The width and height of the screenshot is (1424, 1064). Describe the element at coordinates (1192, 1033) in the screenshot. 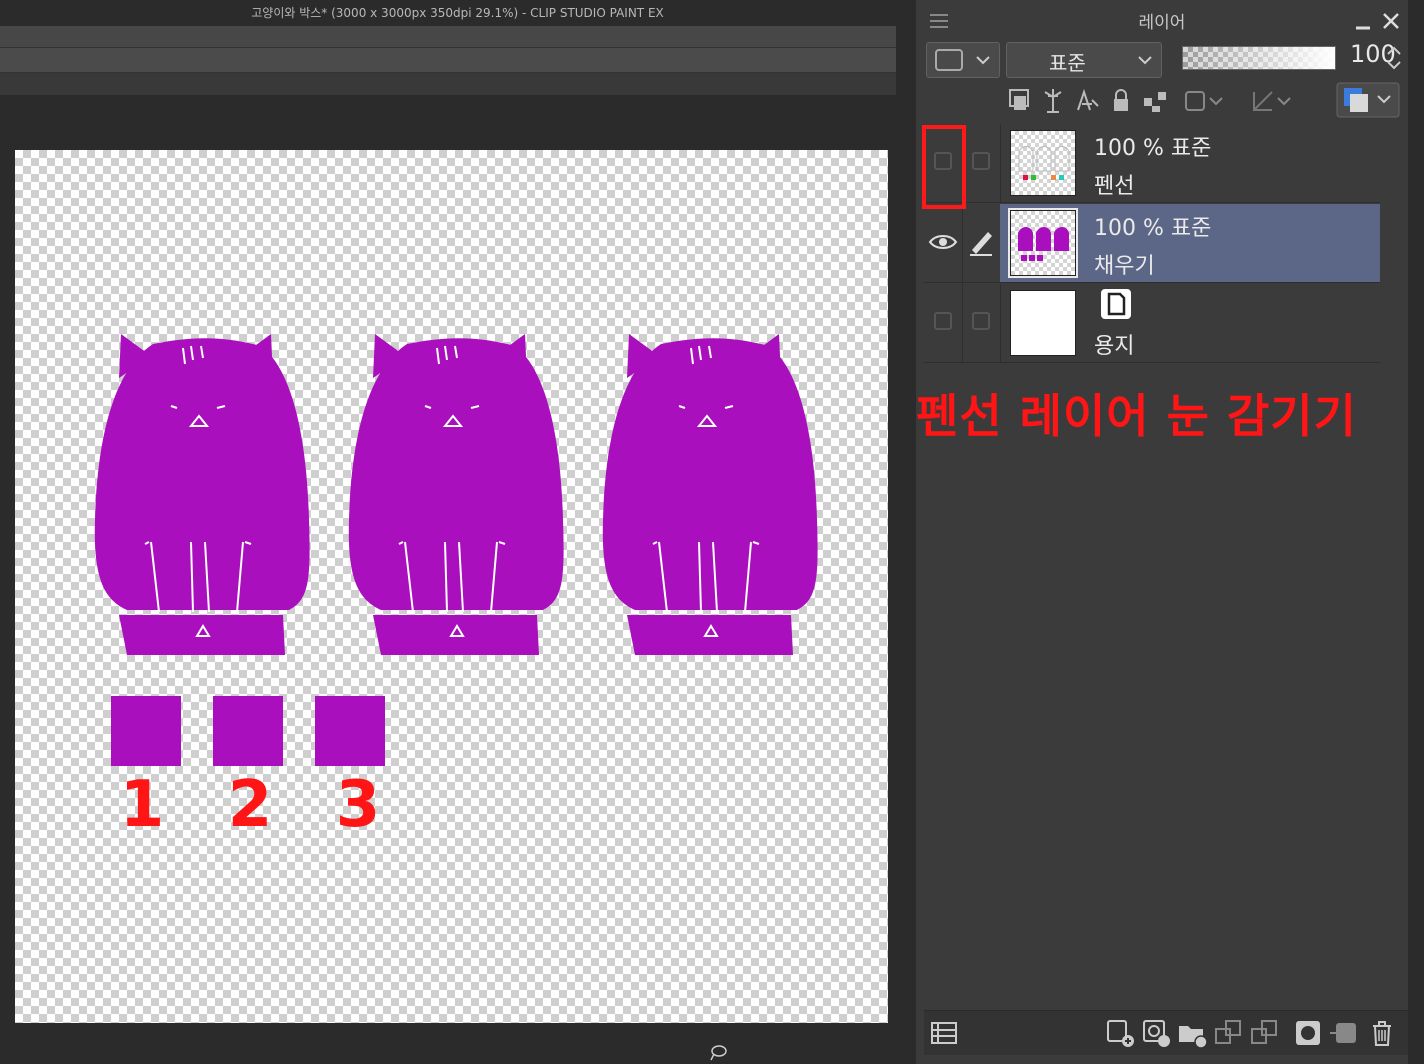

I see `new-folder-icon` at that location.